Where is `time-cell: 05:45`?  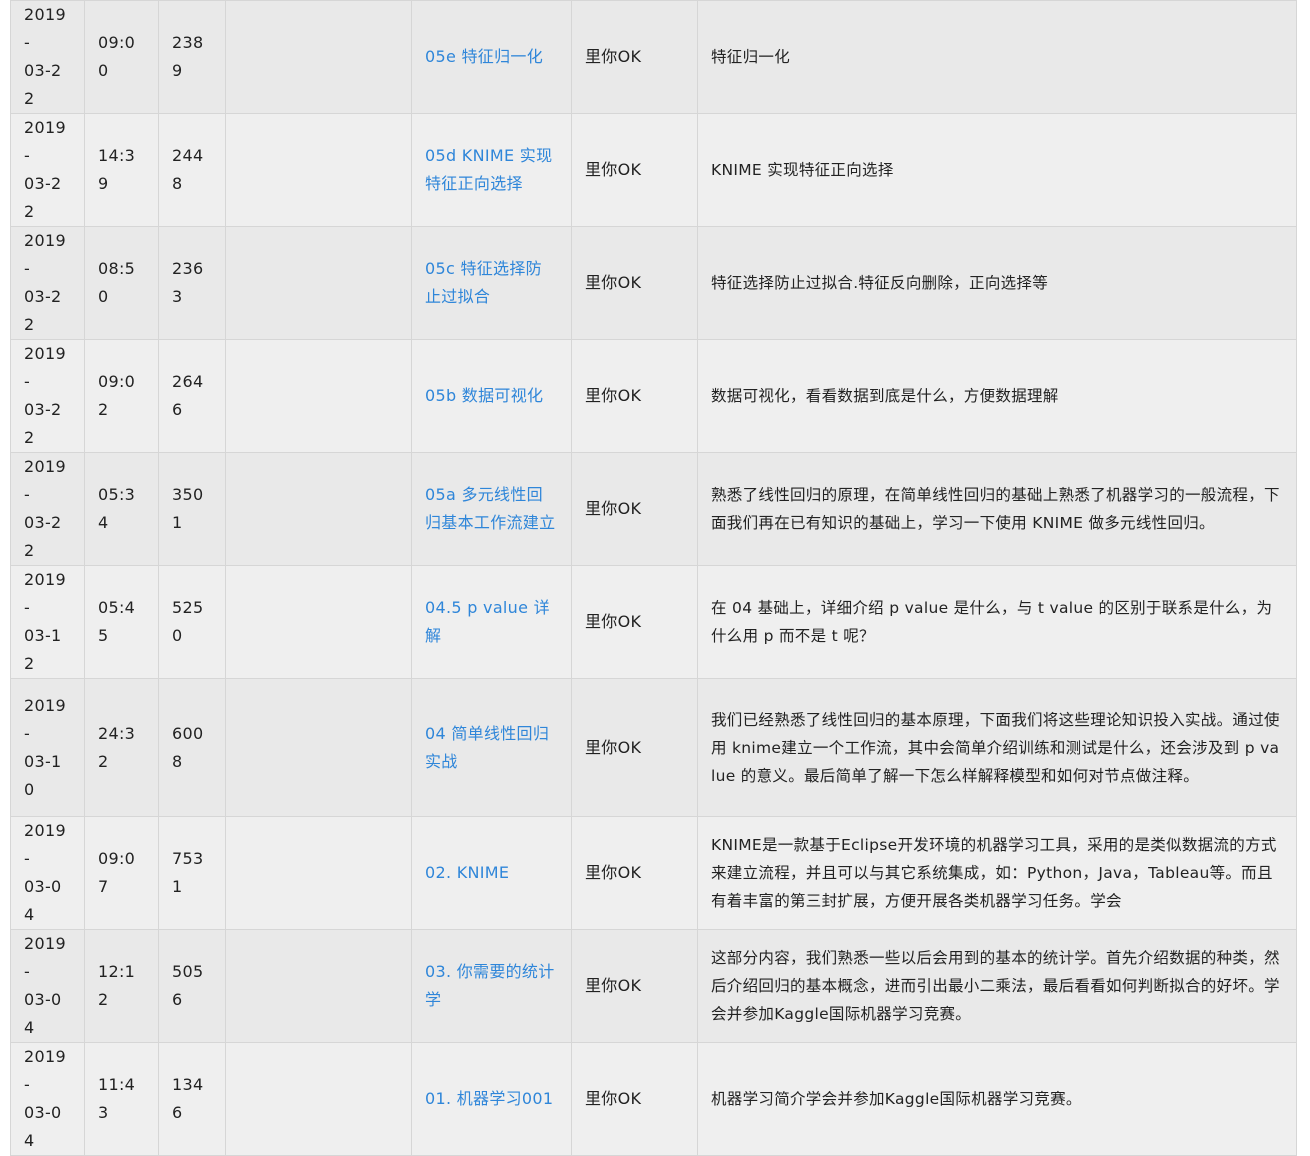
time-cell: 05:45 is located at coordinates (121, 622).